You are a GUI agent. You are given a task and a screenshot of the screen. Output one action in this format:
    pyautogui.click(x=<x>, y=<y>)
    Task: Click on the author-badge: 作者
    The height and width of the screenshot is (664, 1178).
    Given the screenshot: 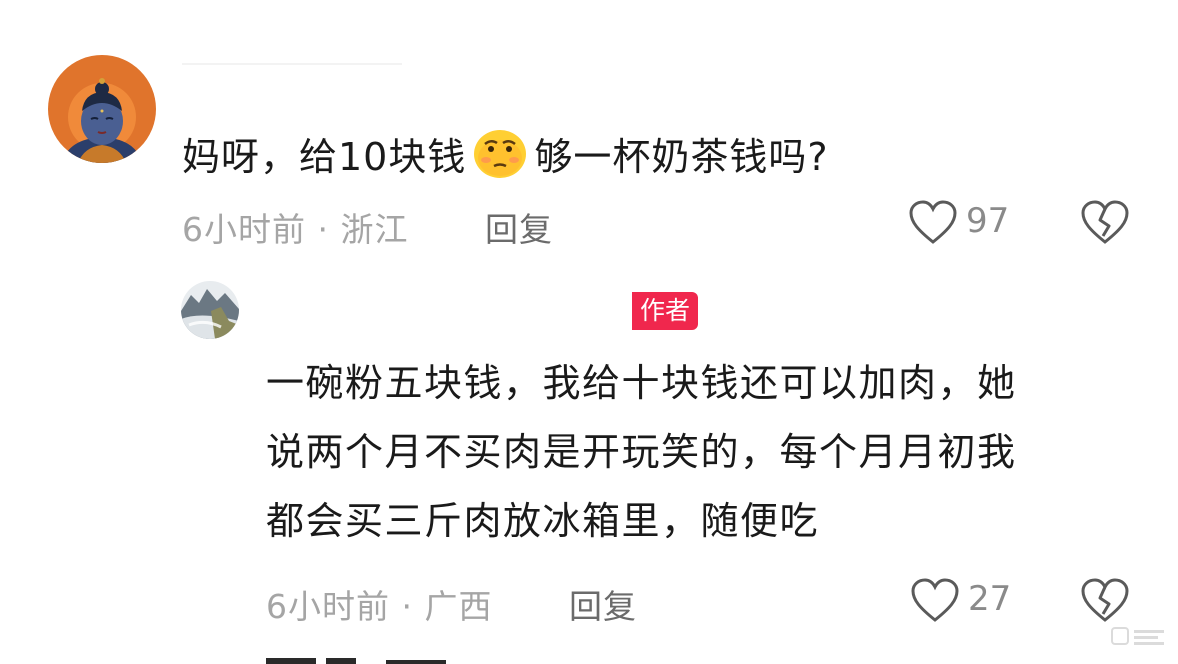 What is the action you would take?
    pyautogui.click(x=665, y=311)
    